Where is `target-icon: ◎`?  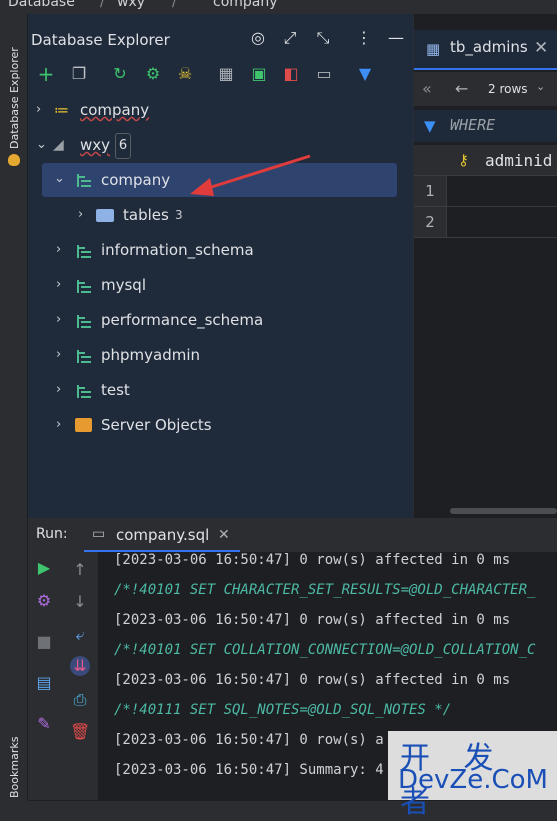
target-icon: ◎ is located at coordinates (258, 38).